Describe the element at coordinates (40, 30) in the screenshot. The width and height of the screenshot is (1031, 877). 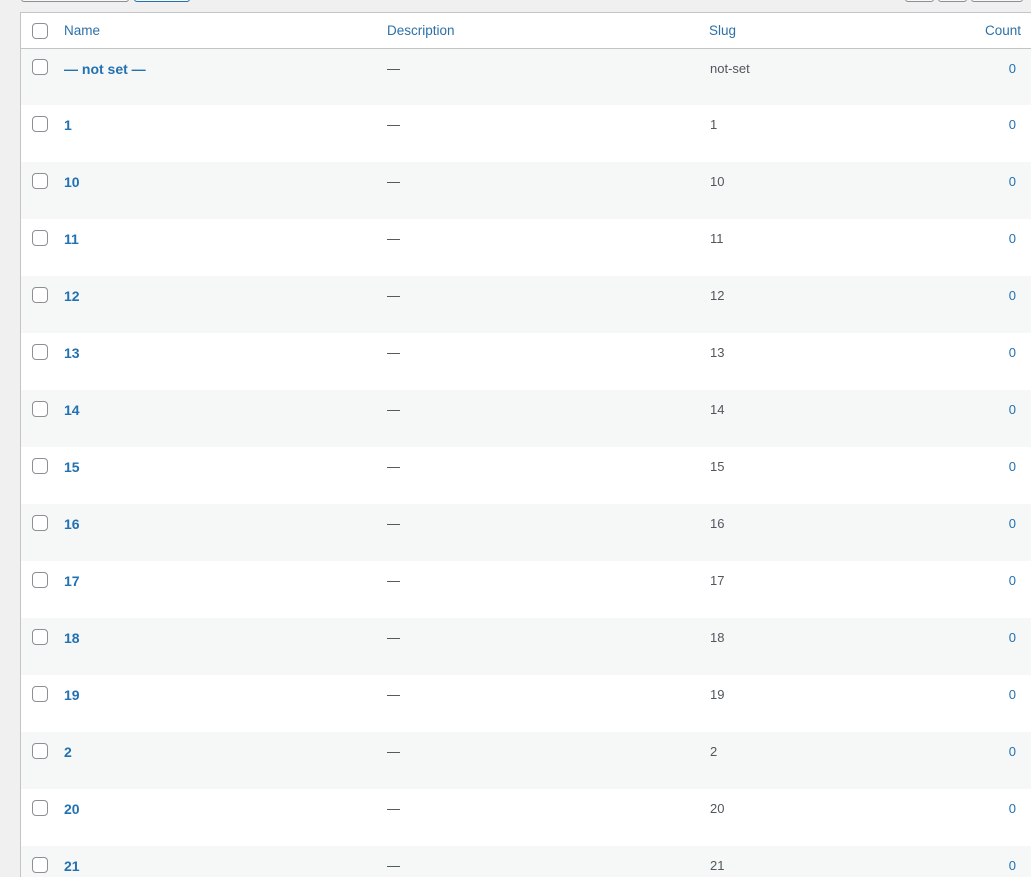
I see `select-all-checkbox` at that location.